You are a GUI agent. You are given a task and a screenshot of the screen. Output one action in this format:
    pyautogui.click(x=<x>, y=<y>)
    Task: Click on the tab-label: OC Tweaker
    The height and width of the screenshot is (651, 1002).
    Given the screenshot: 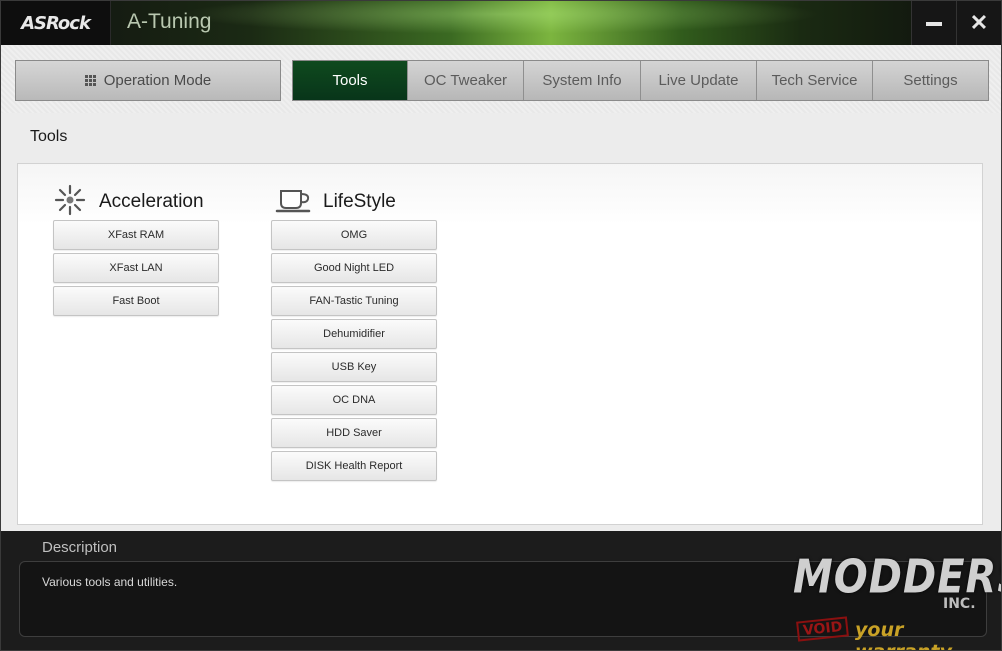 What is the action you would take?
    pyautogui.click(x=465, y=80)
    